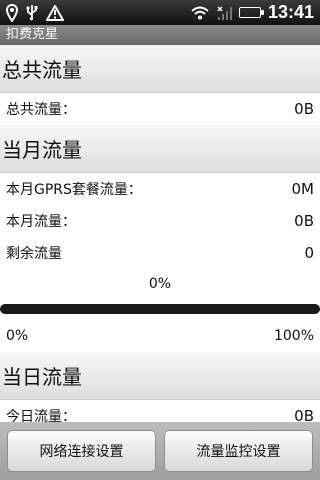 The height and width of the screenshot is (480, 320). What do you see at coordinates (160, 69) in the screenshot?
I see `section-header-total: 总共流量` at bounding box center [160, 69].